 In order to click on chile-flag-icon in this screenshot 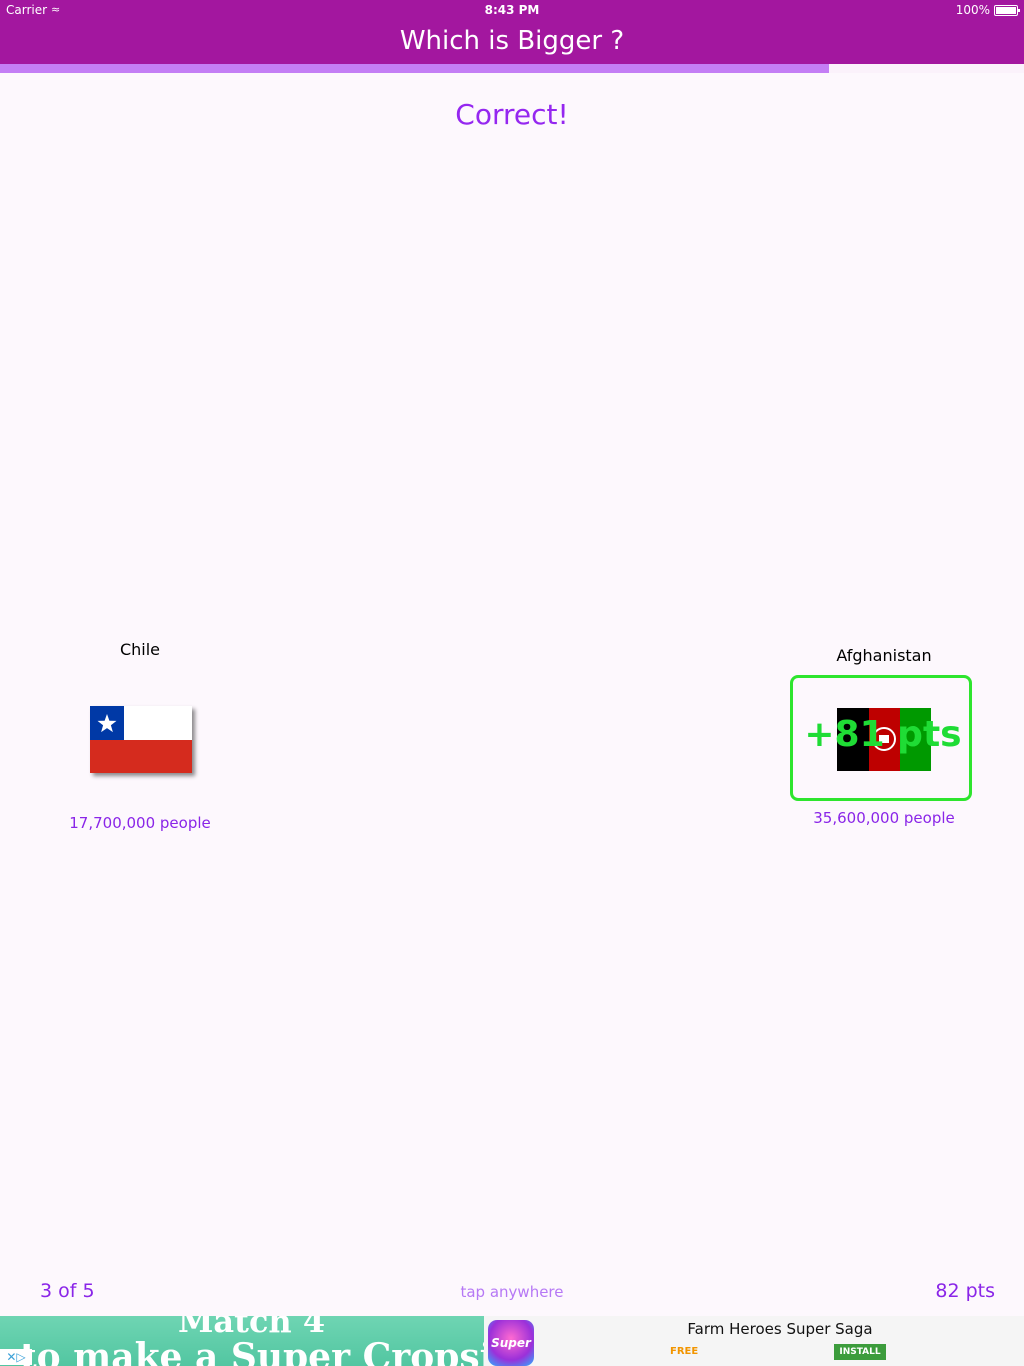, I will do `click(141, 739)`.